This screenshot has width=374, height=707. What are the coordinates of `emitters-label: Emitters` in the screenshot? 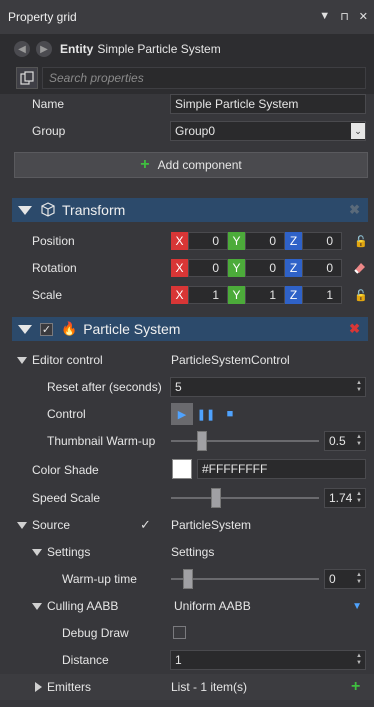 It's located at (69, 687).